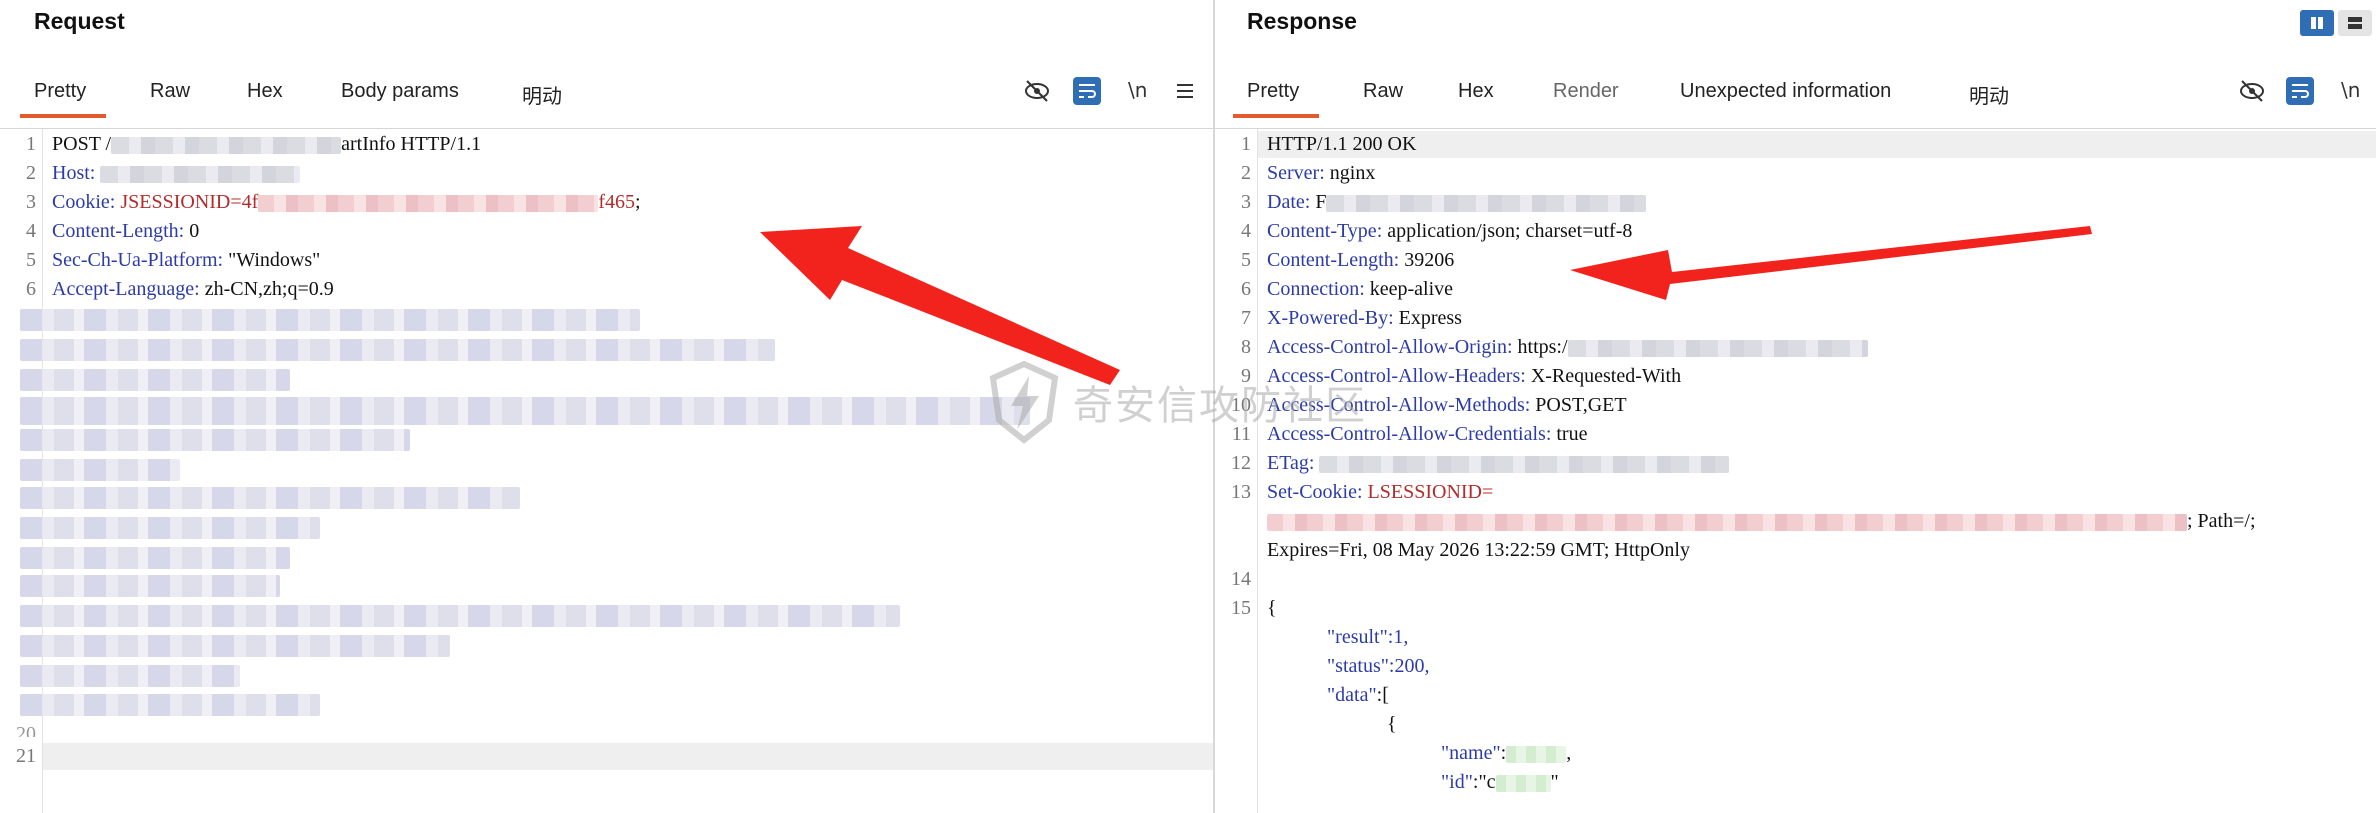 Image resolution: width=2376 pixels, height=813 pixels. What do you see at coordinates (26, 756) in the screenshot?
I see `line-number: 21` at bounding box center [26, 756].